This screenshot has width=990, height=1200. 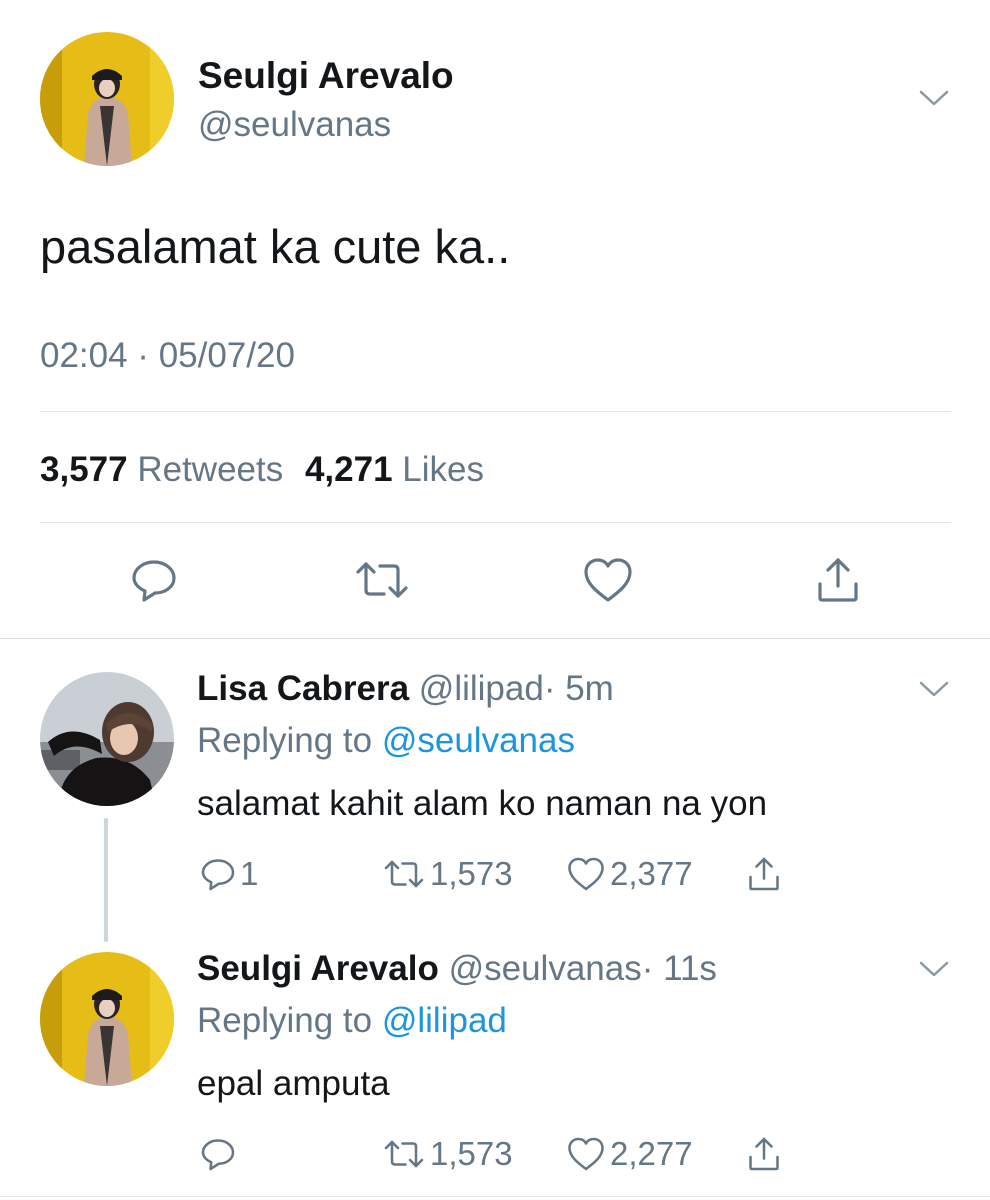 I want to click on reply-author-name: Lisa Cabrera, so click(x=303, y=688).